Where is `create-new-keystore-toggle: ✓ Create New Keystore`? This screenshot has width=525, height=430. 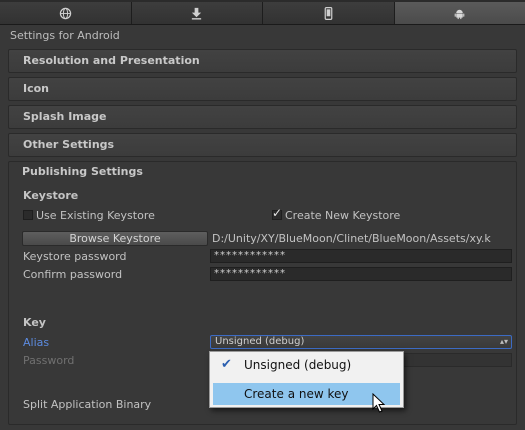
create-new-keystore-toggle: ✓ Create New Keystore is located at coordinates (336, 214).